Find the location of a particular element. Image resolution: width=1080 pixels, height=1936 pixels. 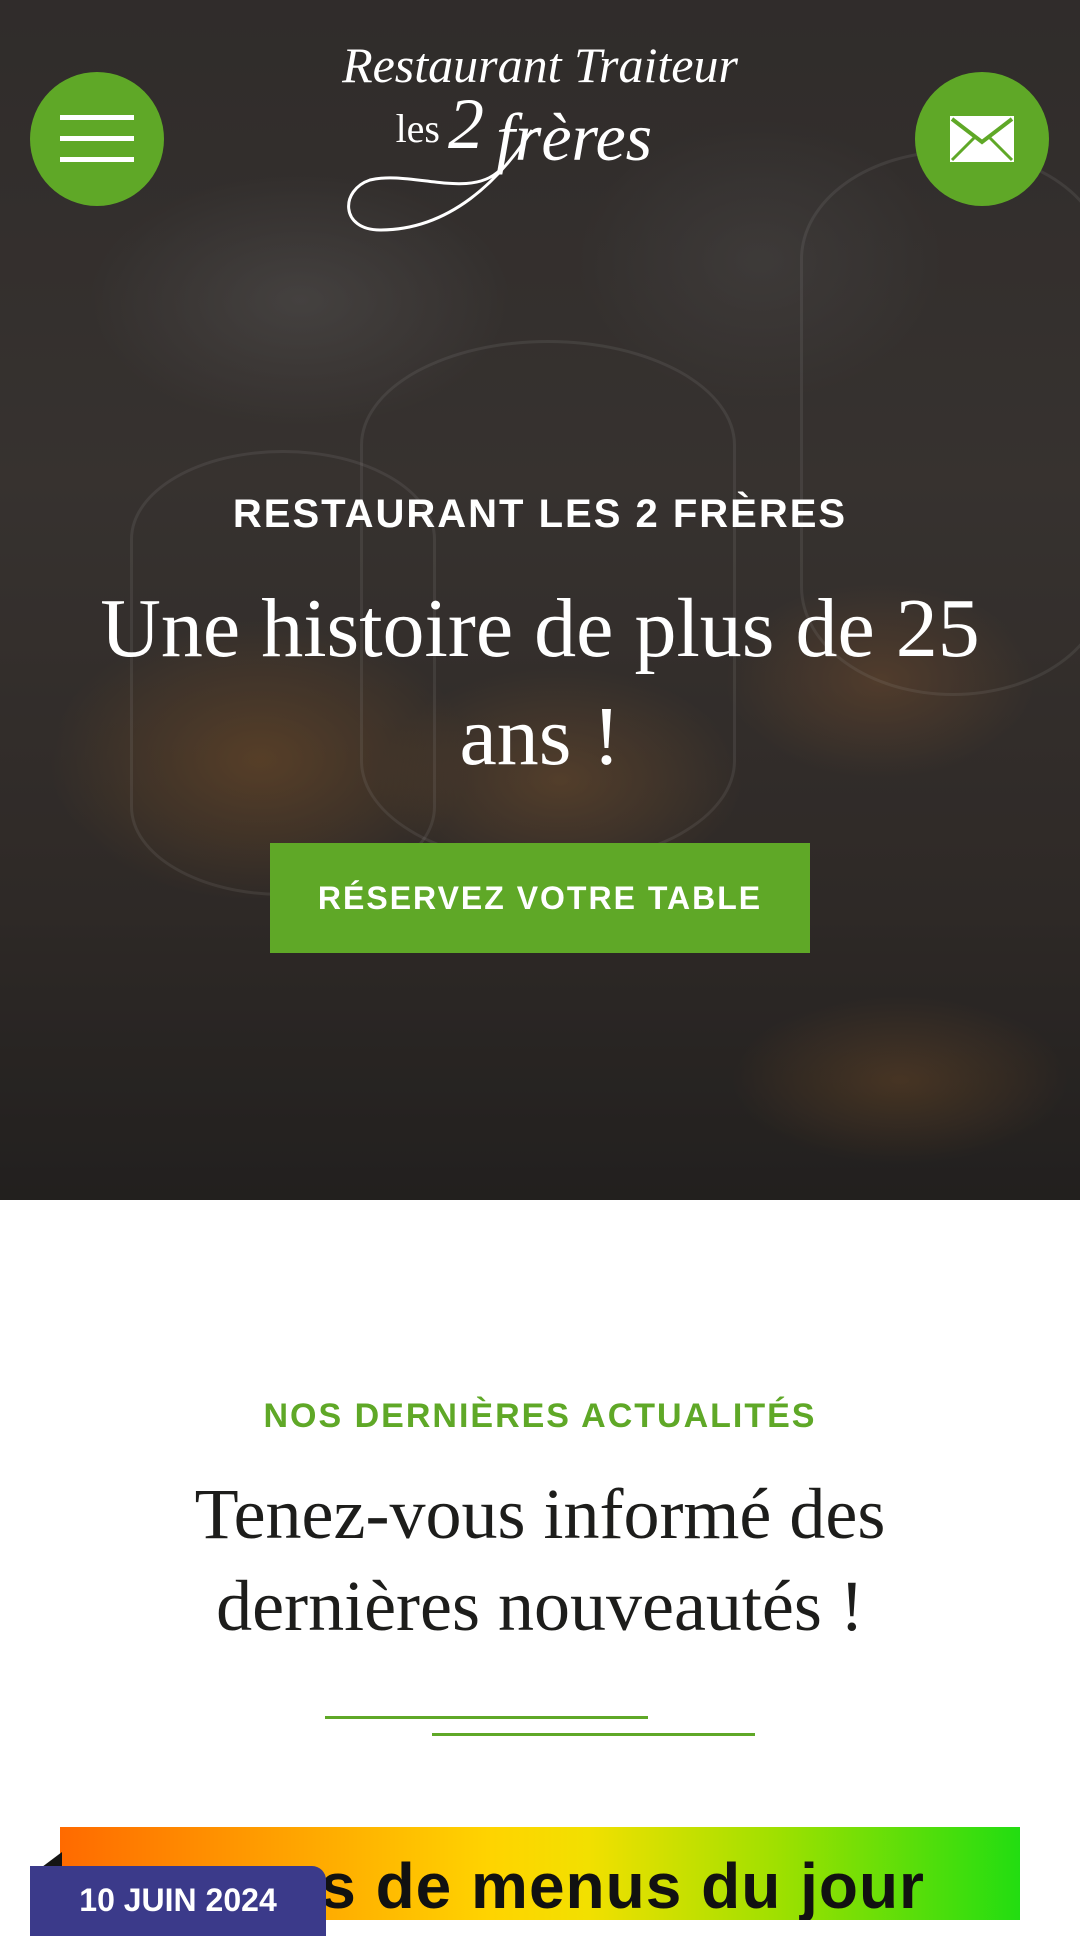

restaurant-logo: Restaurant Traiteur les 2 frères is located at coordinates (540, 140).